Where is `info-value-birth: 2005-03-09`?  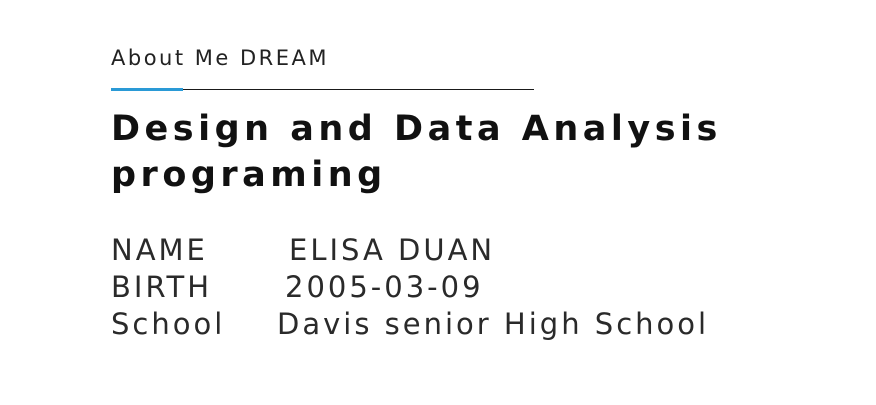
info-value-birth: 2005-03-09 is located at coordinates (384, 287).